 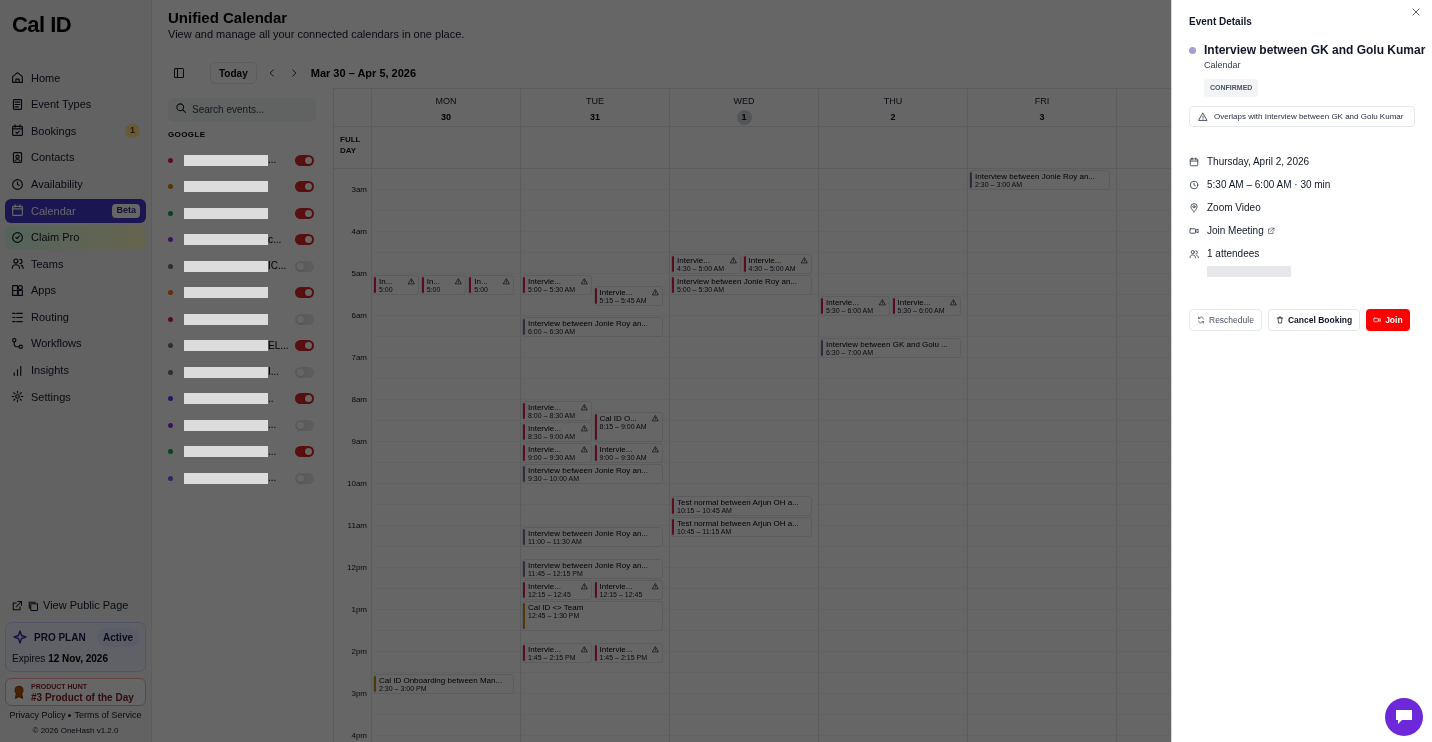 I want to click on footer-link: Terms of Service, so click(x=108, y=715).